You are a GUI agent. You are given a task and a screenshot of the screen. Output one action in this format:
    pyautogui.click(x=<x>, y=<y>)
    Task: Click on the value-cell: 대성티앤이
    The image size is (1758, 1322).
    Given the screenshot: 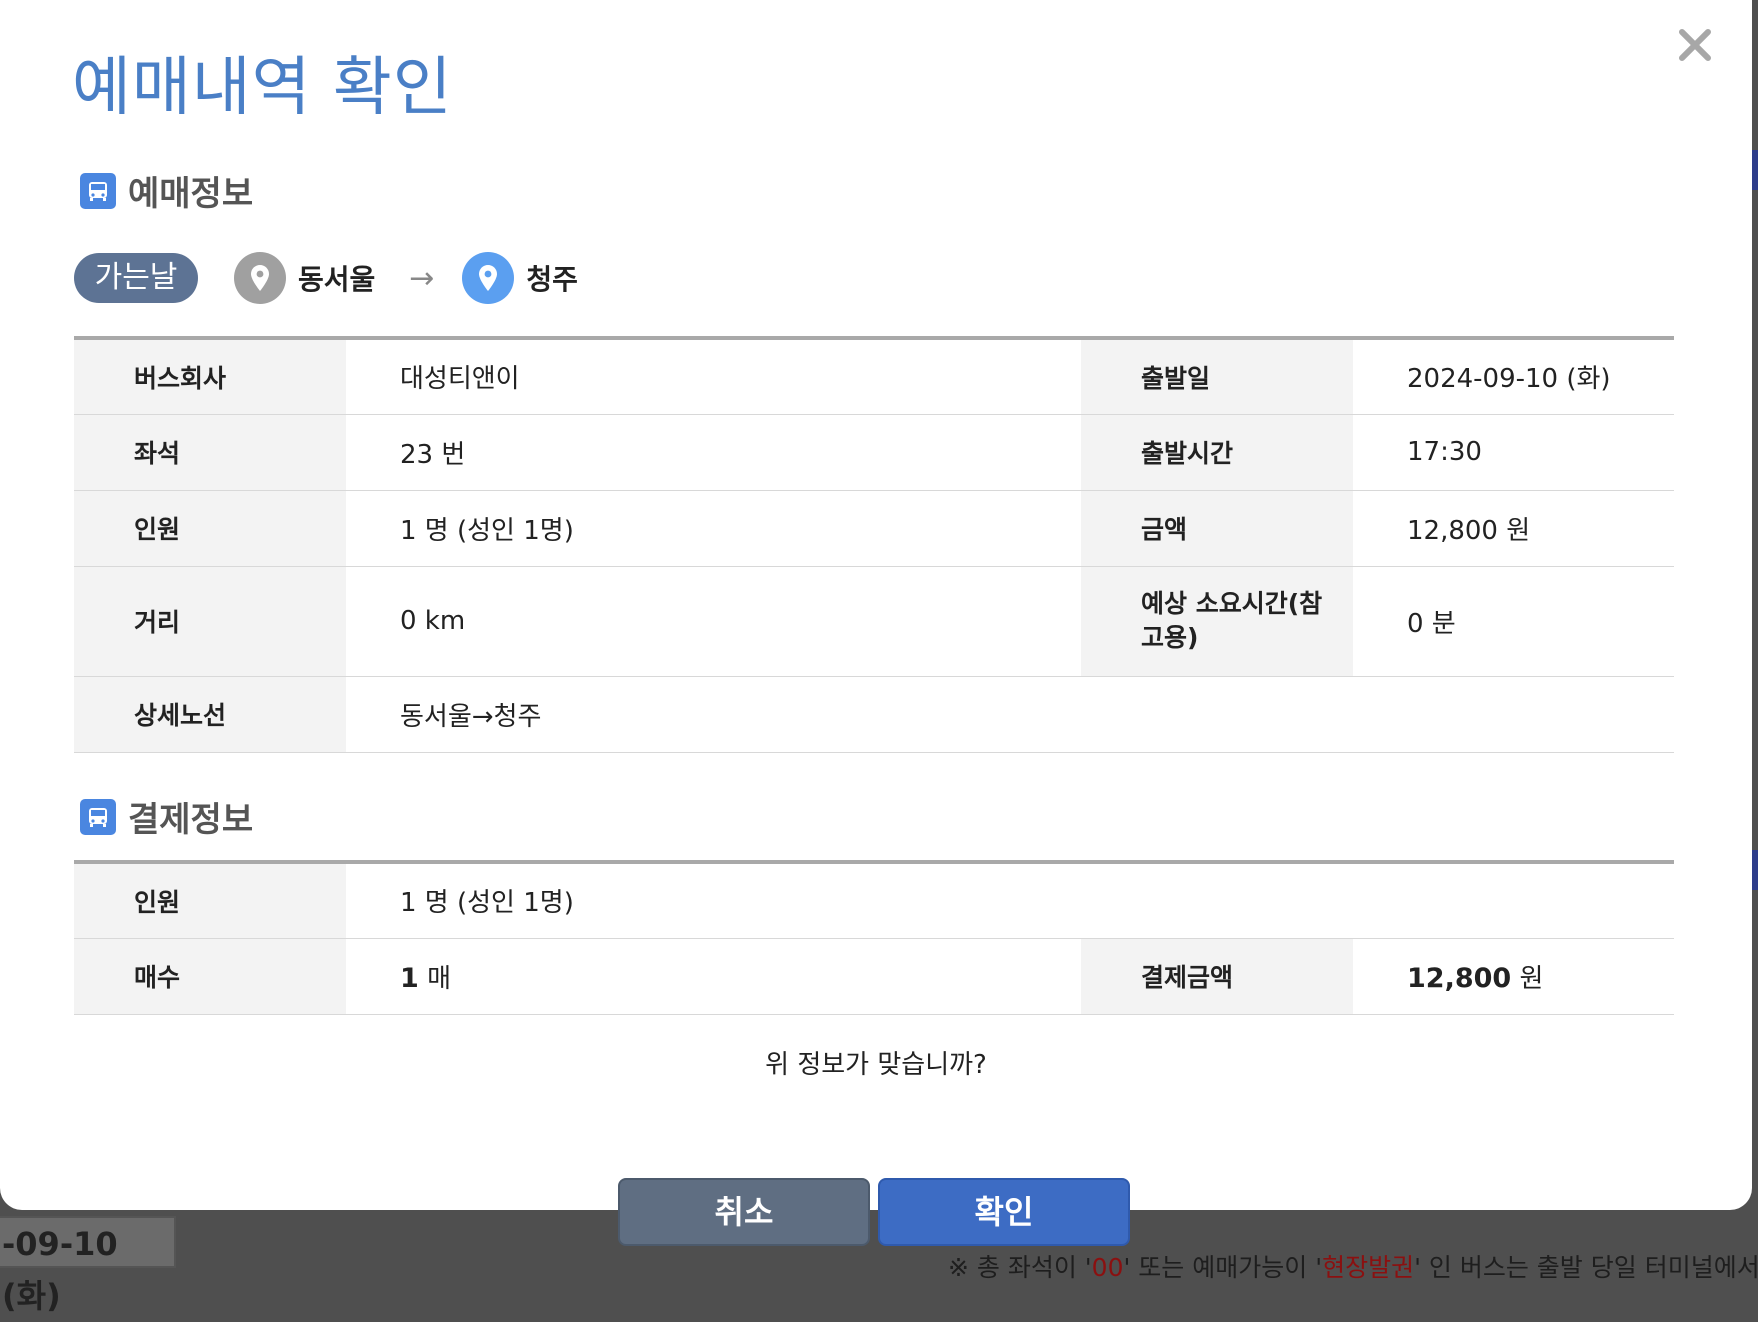 What is the action you would take?
    pyautogui.click(x=713, y=376)
    